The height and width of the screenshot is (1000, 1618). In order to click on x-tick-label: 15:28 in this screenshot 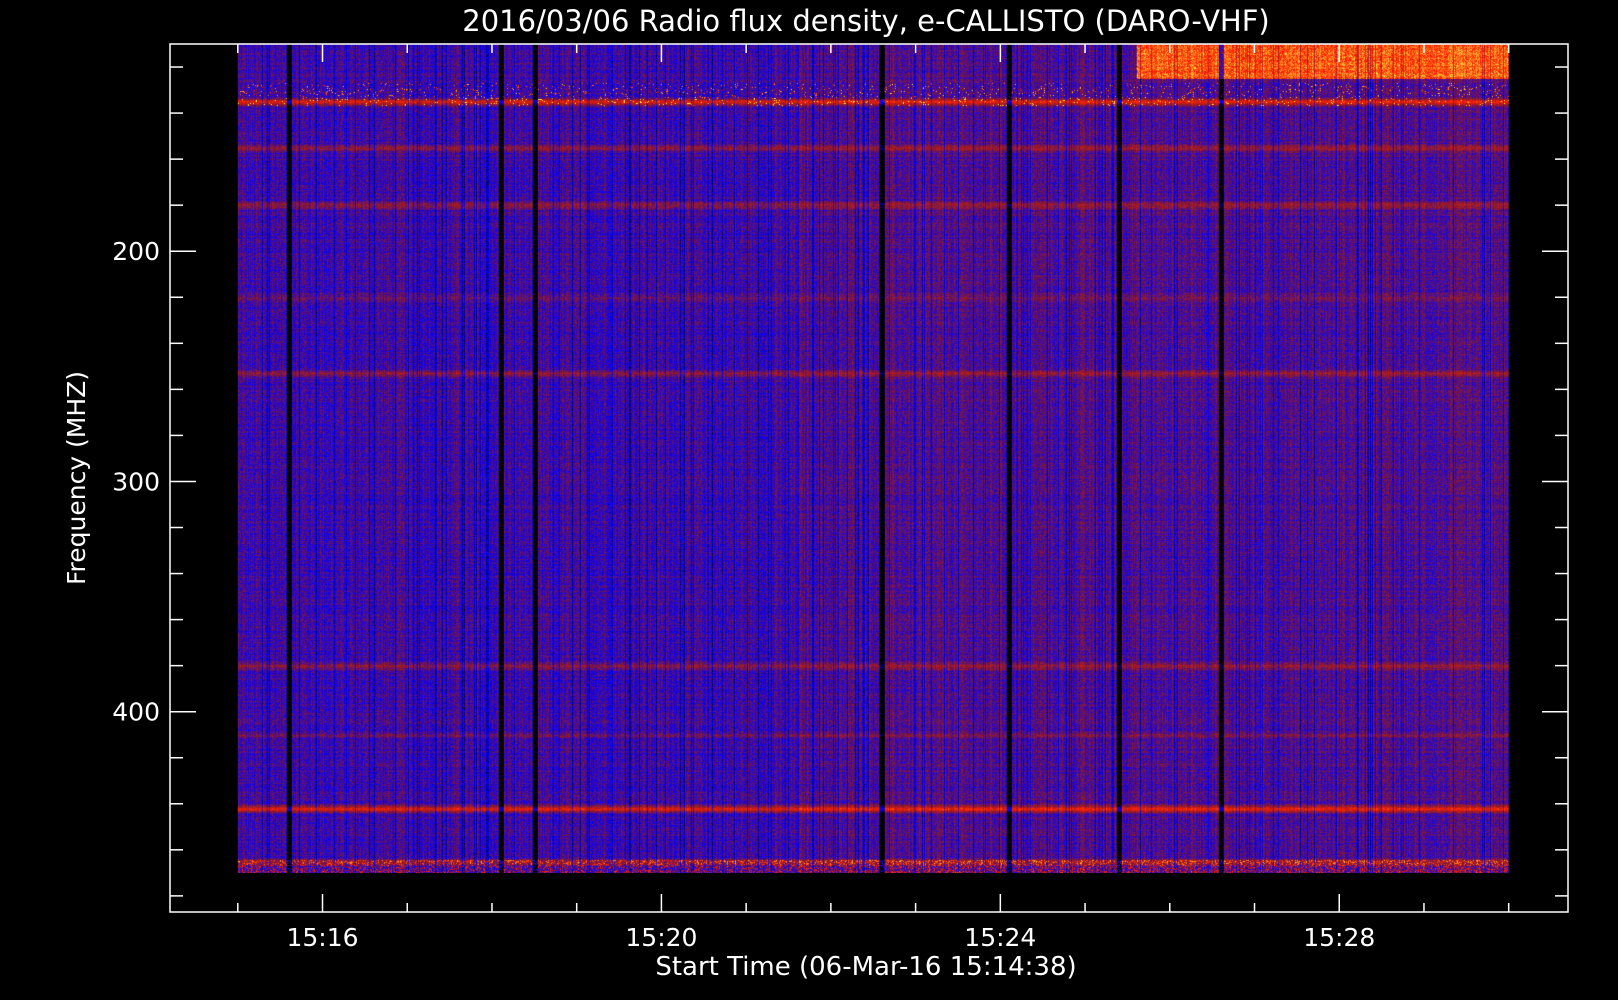, I will do `click(1339, 937)`.